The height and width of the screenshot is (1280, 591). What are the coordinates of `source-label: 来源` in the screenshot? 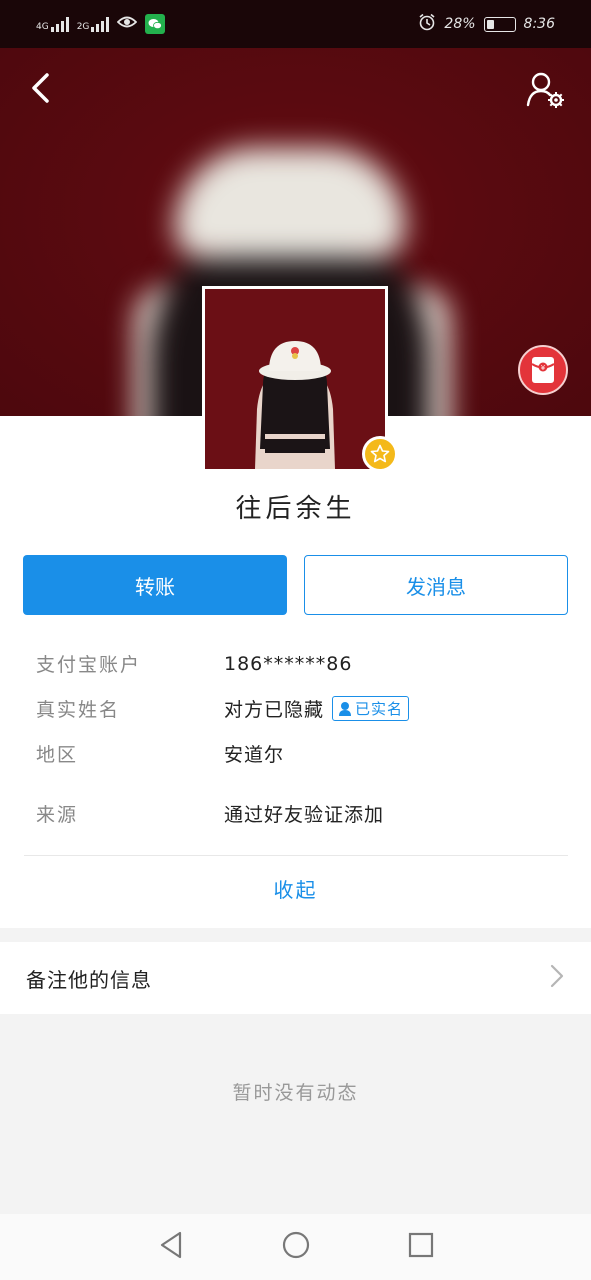 It's located at (57, 815).